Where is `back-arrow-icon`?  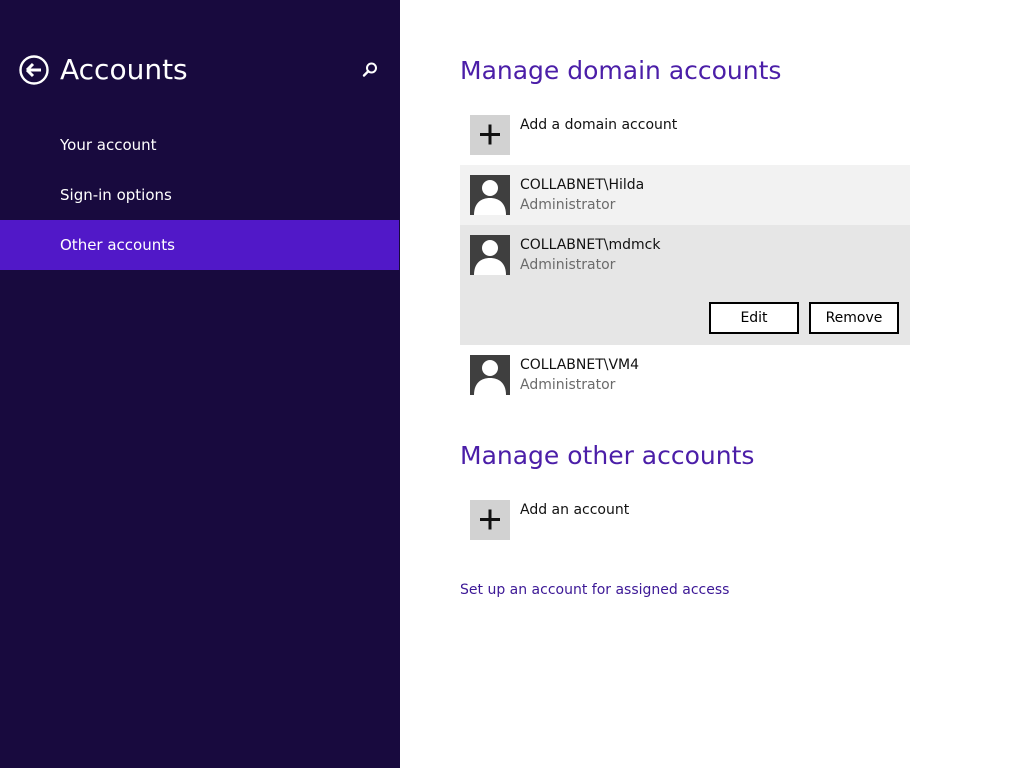 back-arrow-icon is located at coordinates (34, 70).